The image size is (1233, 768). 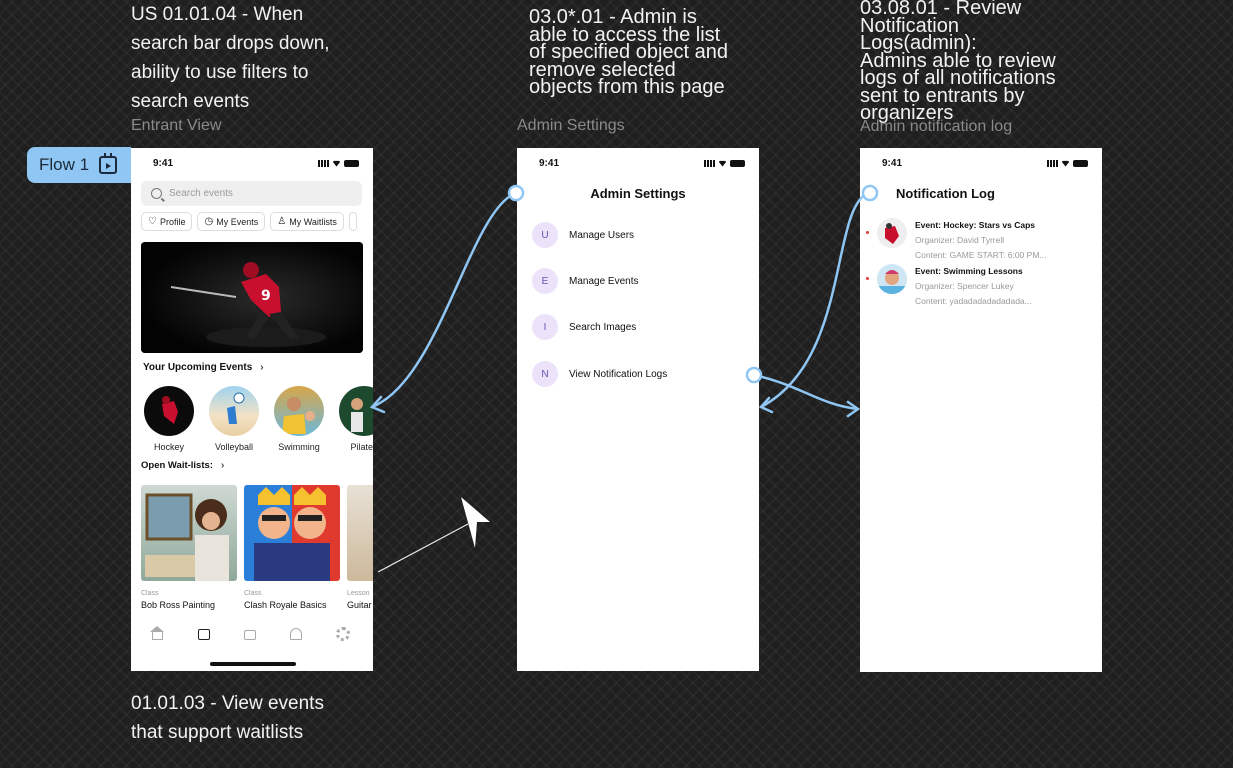 What do you see at coordinates (475, 522) in the screenshot?
I see `cursor-arrow-icon` at bounding box center [475, 522].